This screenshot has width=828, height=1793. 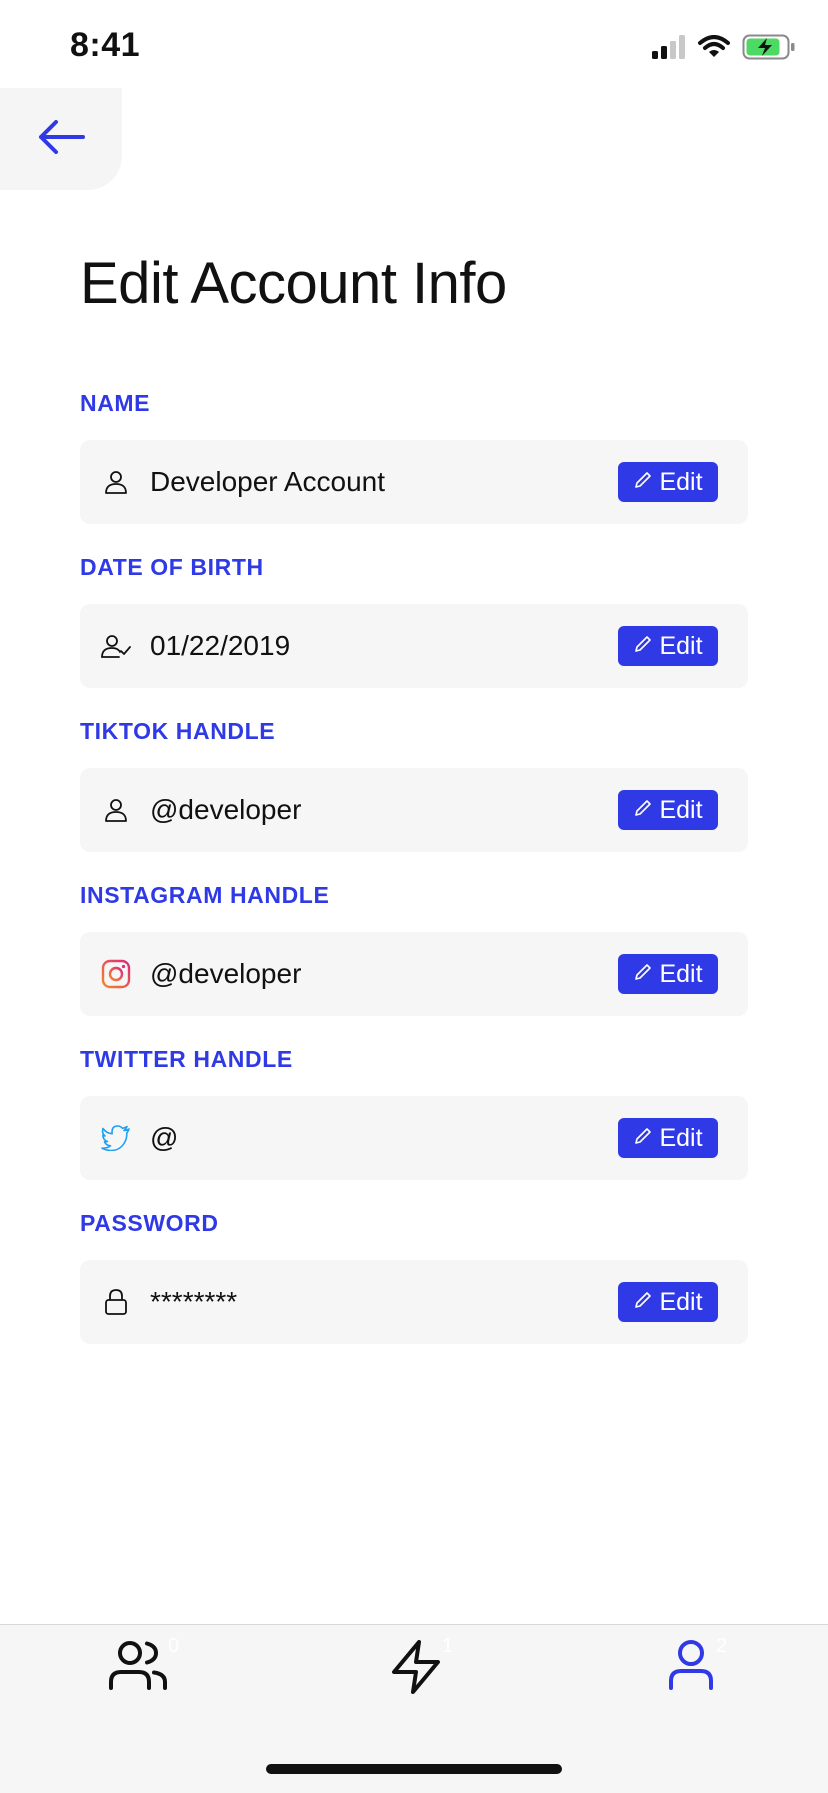 I want to click on tiktok-handle-value: @developer, so click(x=226, y=809).